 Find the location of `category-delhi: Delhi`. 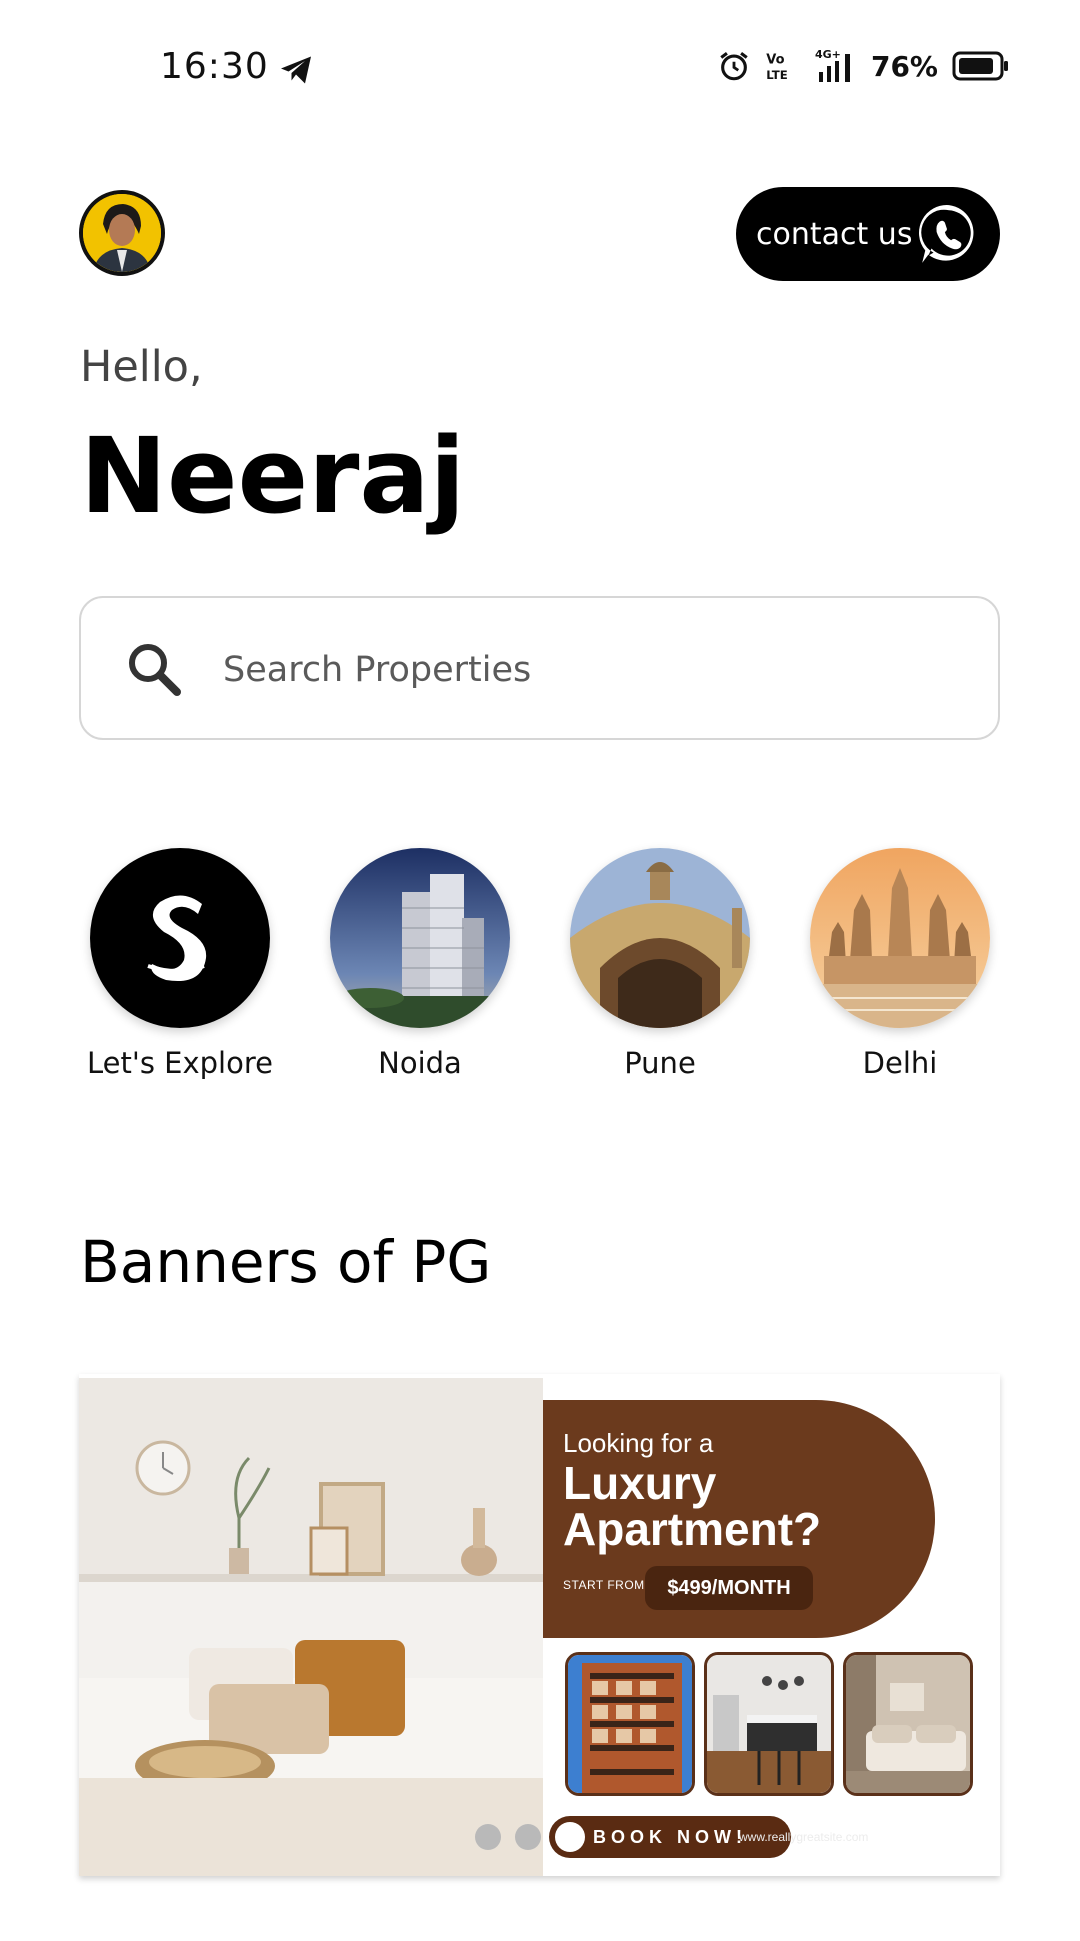

category-delhi: Delhi is located at coordinates (900, 968).